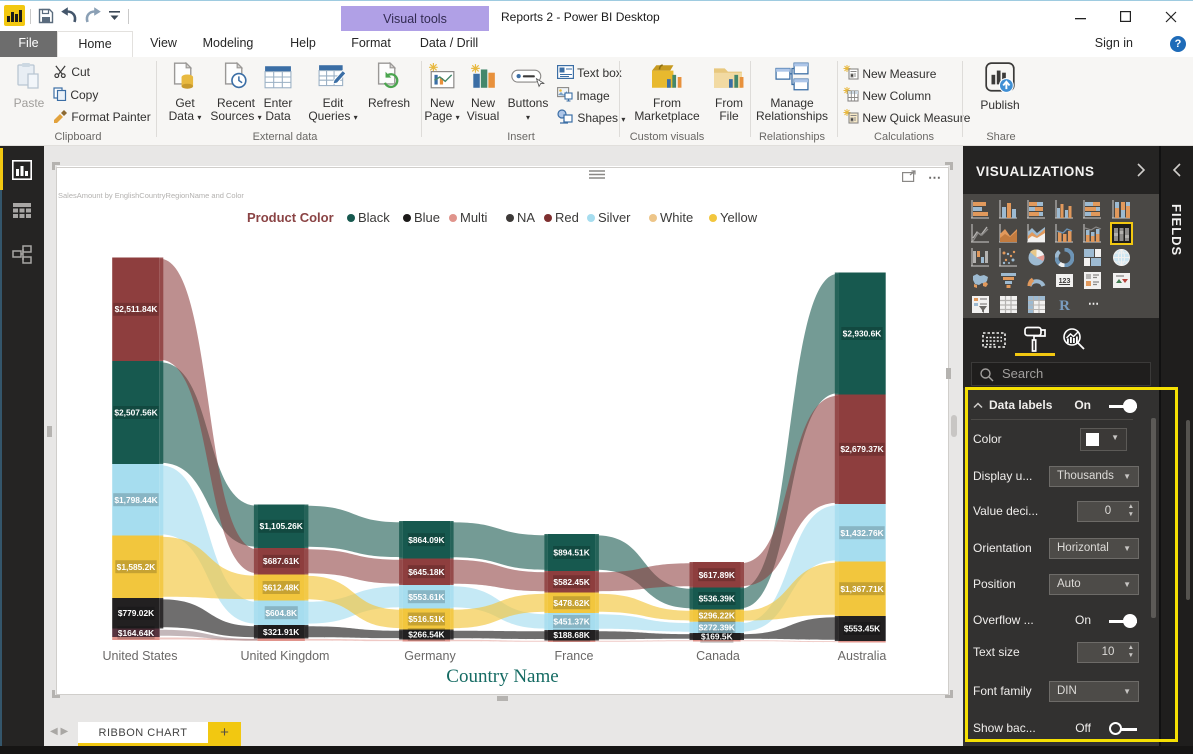 The height and width of the screenshot is (754, 1193). What do you see at coordinates (136, 309) in the screenshot?
I see `svg-text: $2,511.84K` at bounding box center [136, 309].